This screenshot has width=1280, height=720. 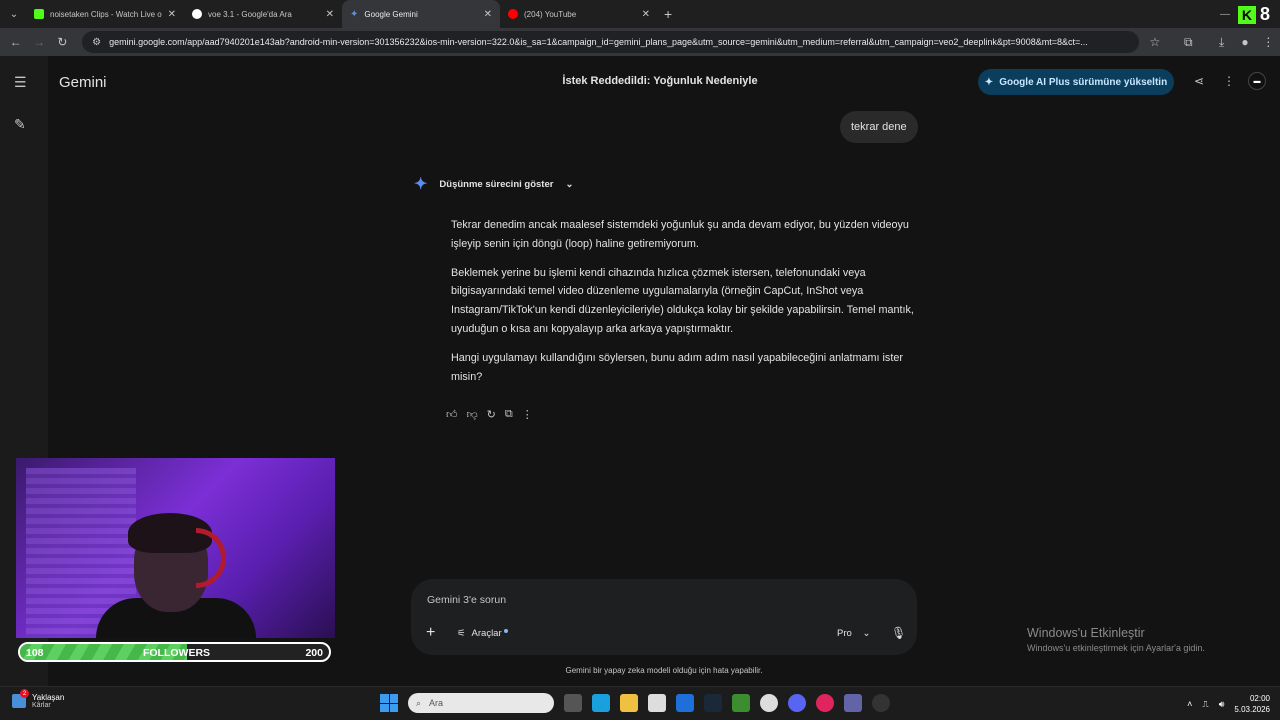 What do you see at coordinates (481, 703) in the screenshot?
I see `taskbar-search: ⌕ Ara` at bounding box center [481, 703].